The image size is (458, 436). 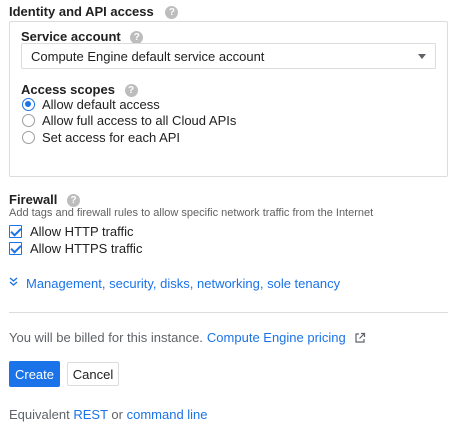 I want to click on scope-option-label: Set access for each API, so click(x=111, y=137).